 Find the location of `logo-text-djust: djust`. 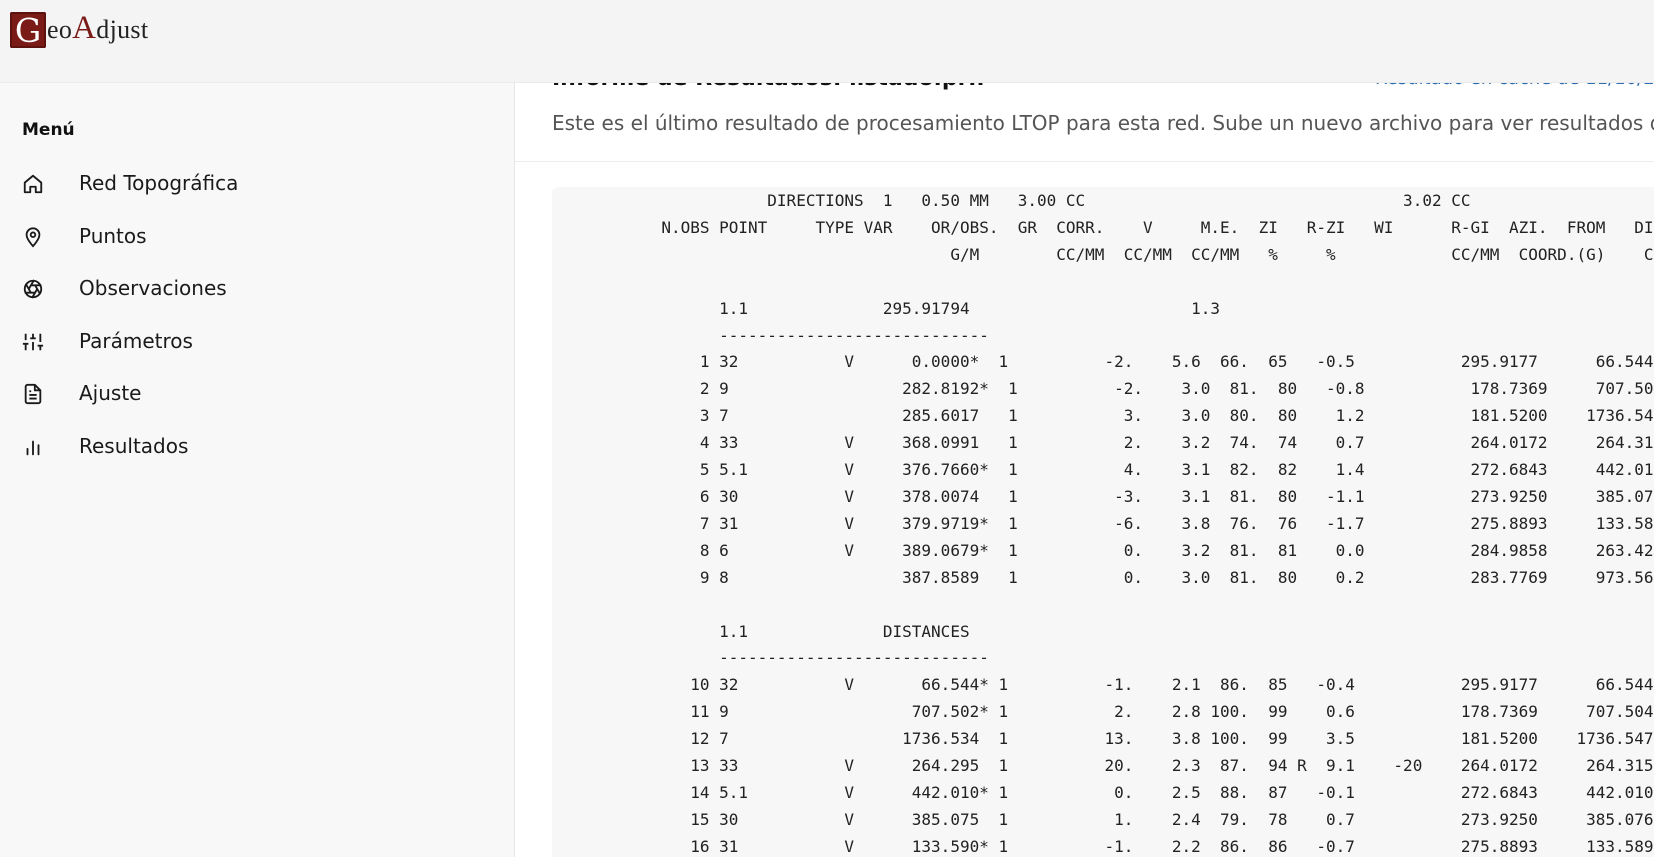

logo-text-djust: djust is located at coordinates (122, 29).